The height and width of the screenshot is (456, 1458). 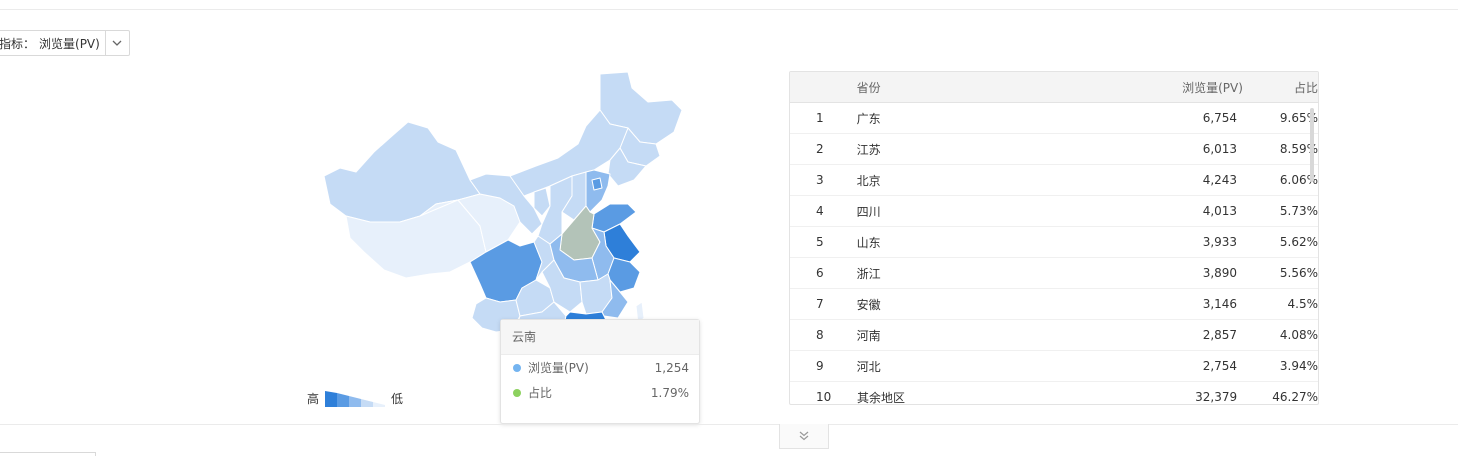 I want to click on legend-gradient, so click(x=355, y=398).